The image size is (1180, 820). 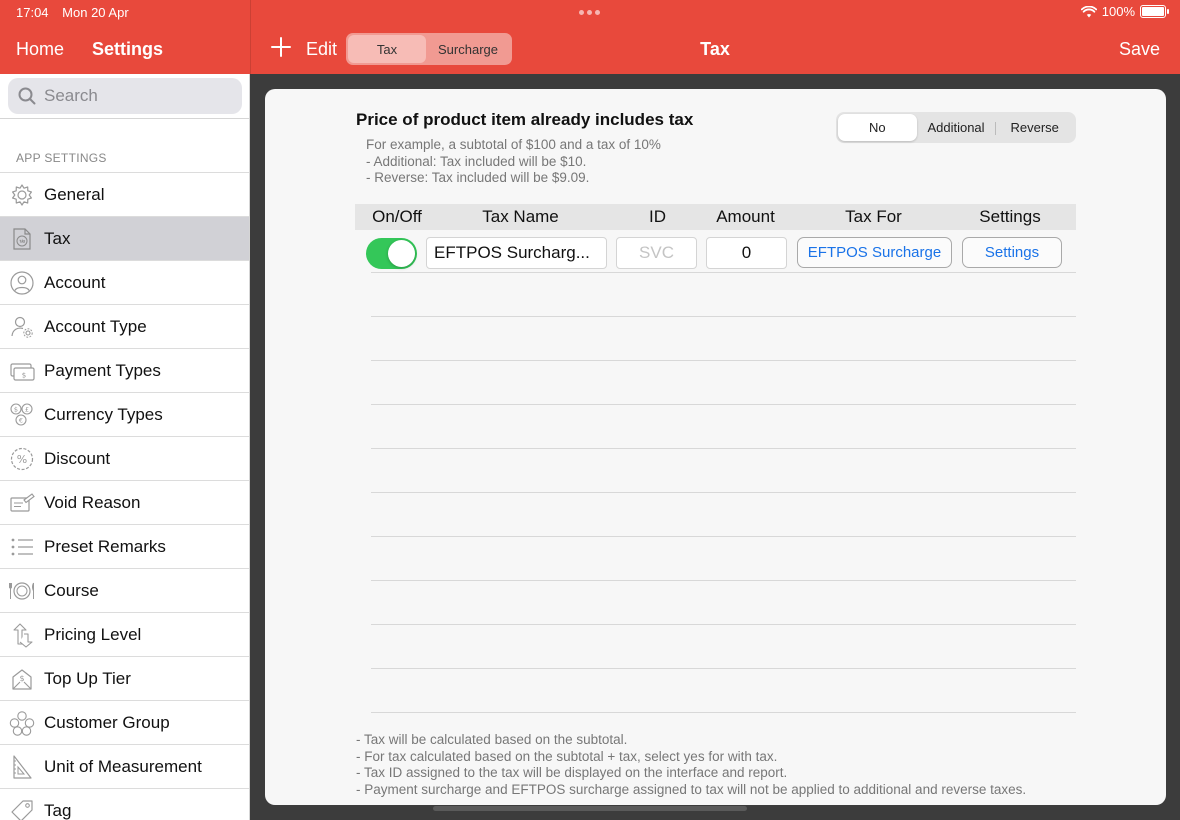 What do you see at coordinates (321, 49) in the screenshot?
I see `edit-button: Edit` at bounding box center [321, 49].